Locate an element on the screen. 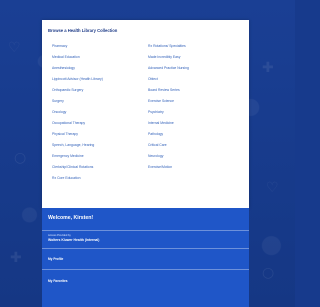  my-favorites-link: My Favorites is located at coordinates (58, 281).